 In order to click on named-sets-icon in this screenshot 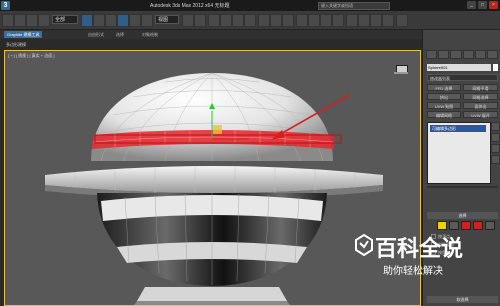, I will do `click(264, 20)`.